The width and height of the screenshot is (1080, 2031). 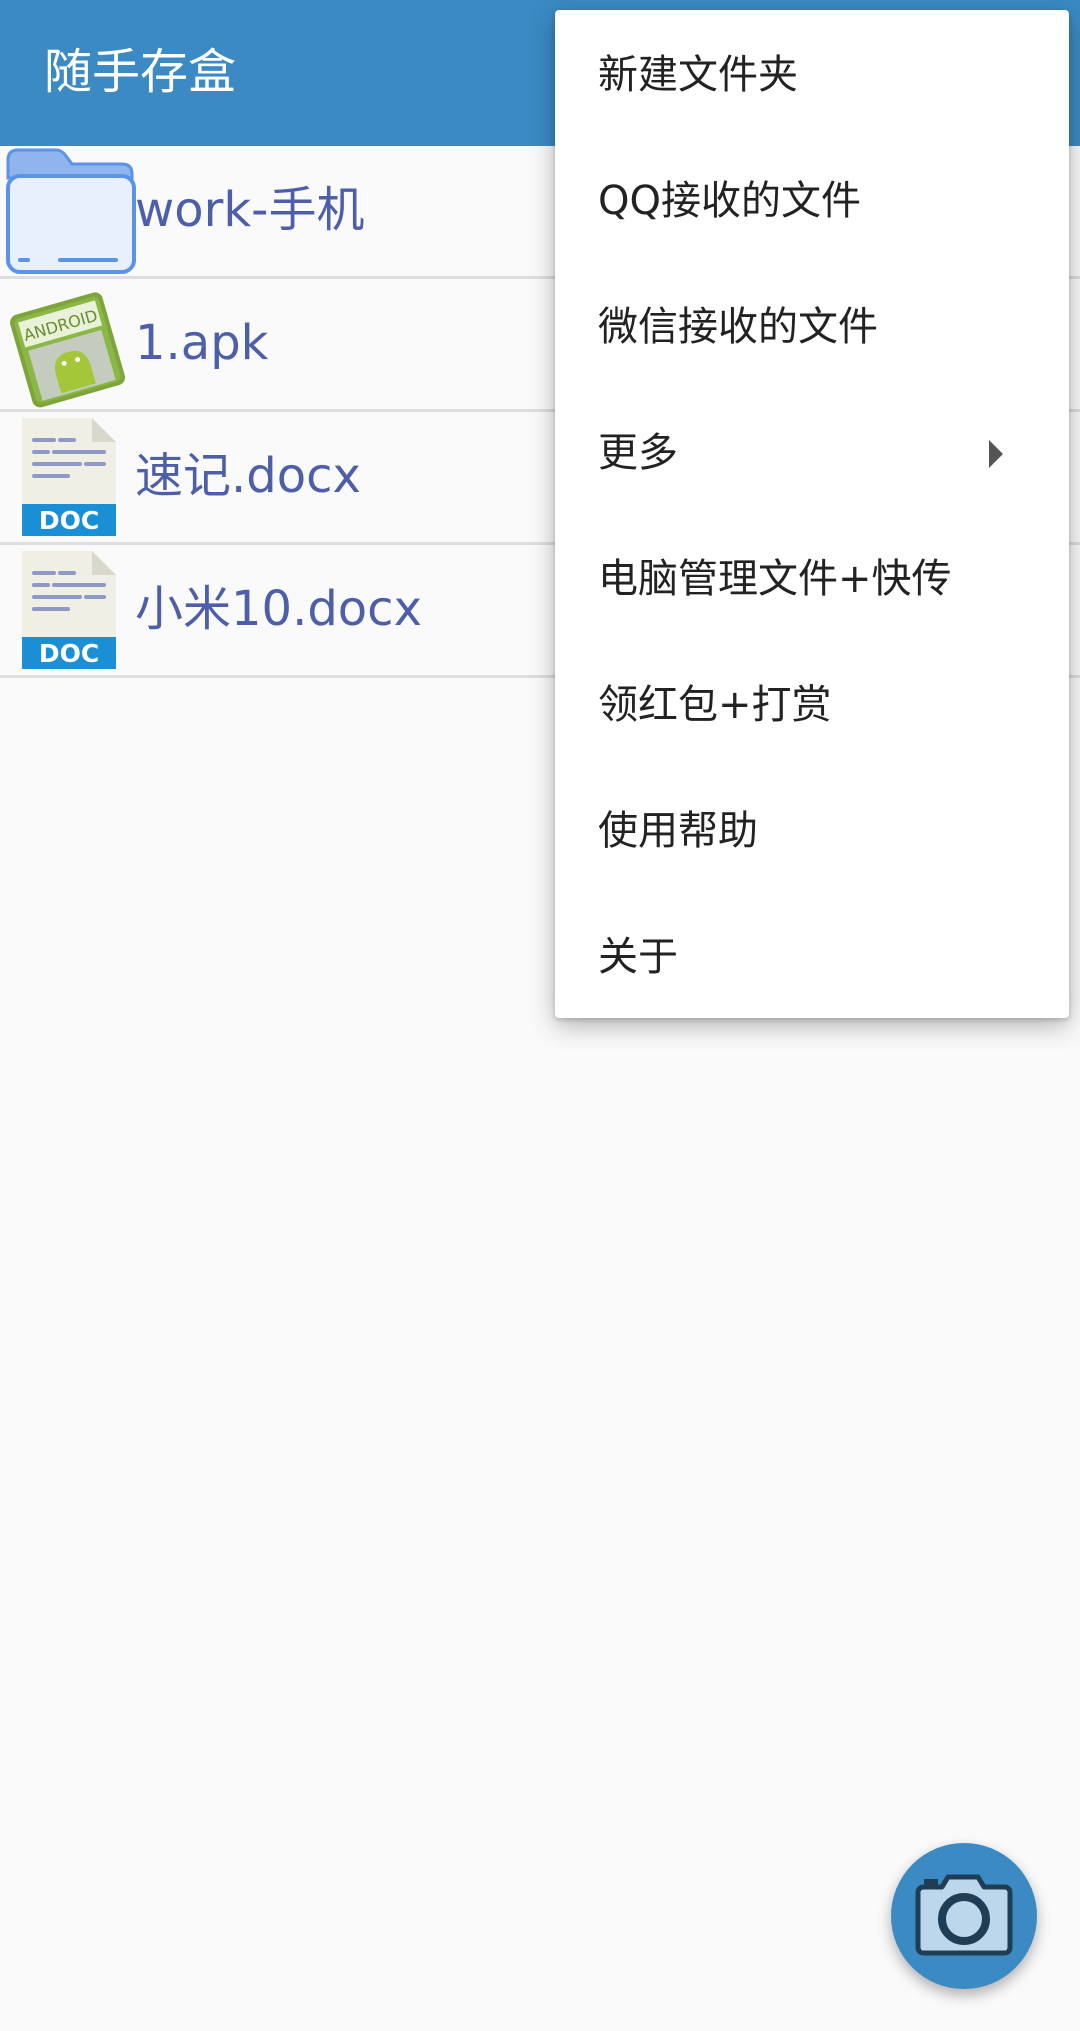 What do you see at coordinates (250, 210) in the screenshot?
I see `file-name: work-手机` at bounding box center [250, 210].